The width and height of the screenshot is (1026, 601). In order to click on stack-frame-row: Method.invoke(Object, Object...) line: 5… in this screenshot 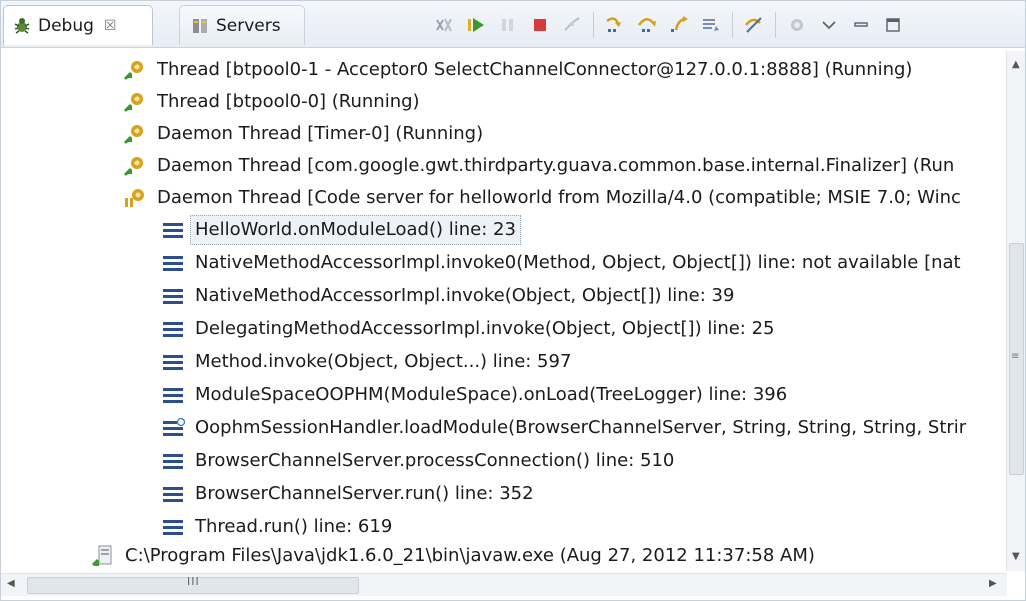, I will do `click(366, 362)`.